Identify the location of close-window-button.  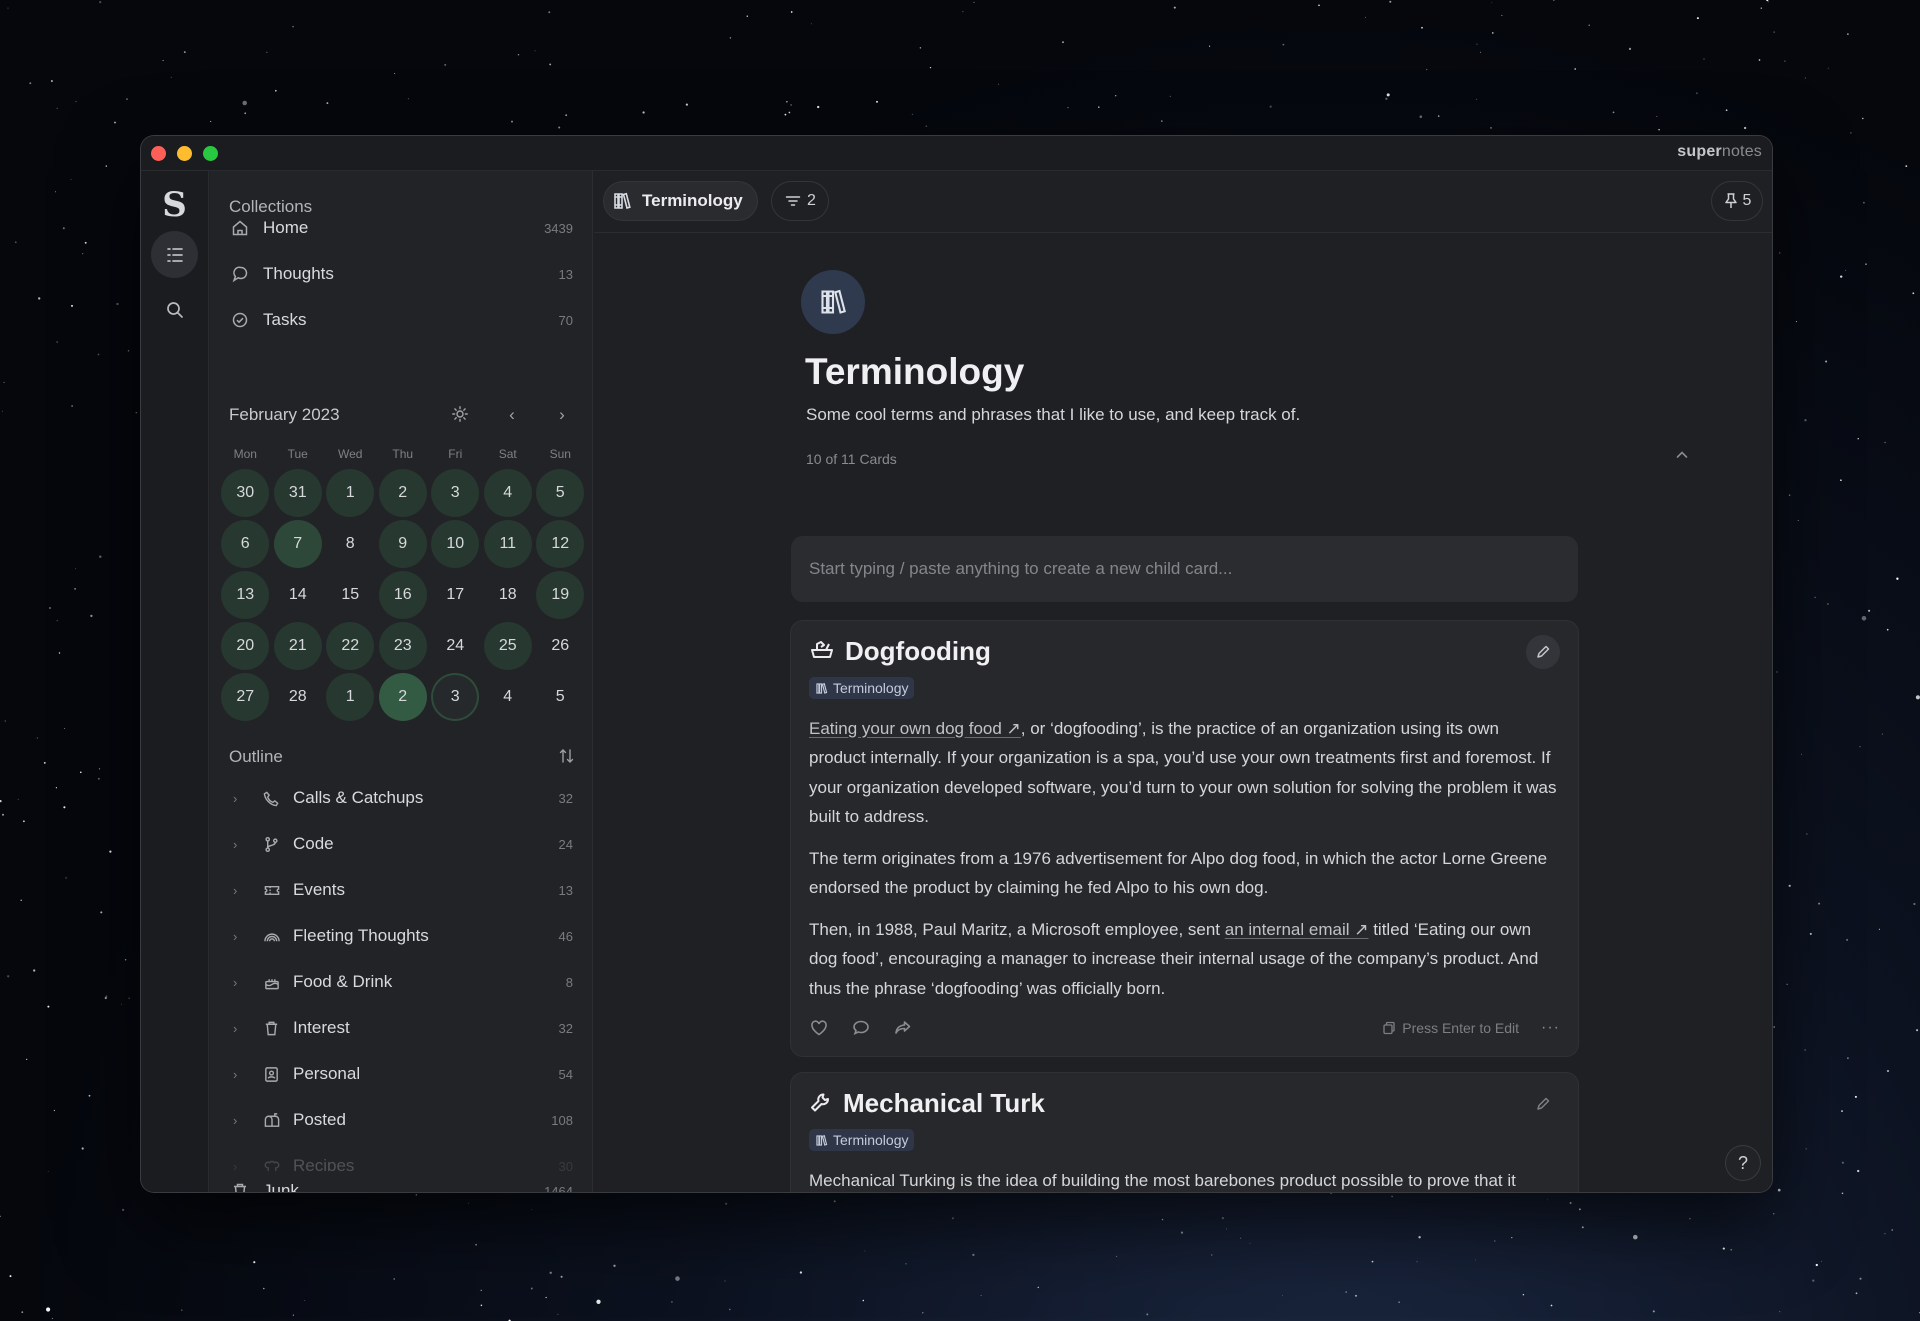
(158, 153).